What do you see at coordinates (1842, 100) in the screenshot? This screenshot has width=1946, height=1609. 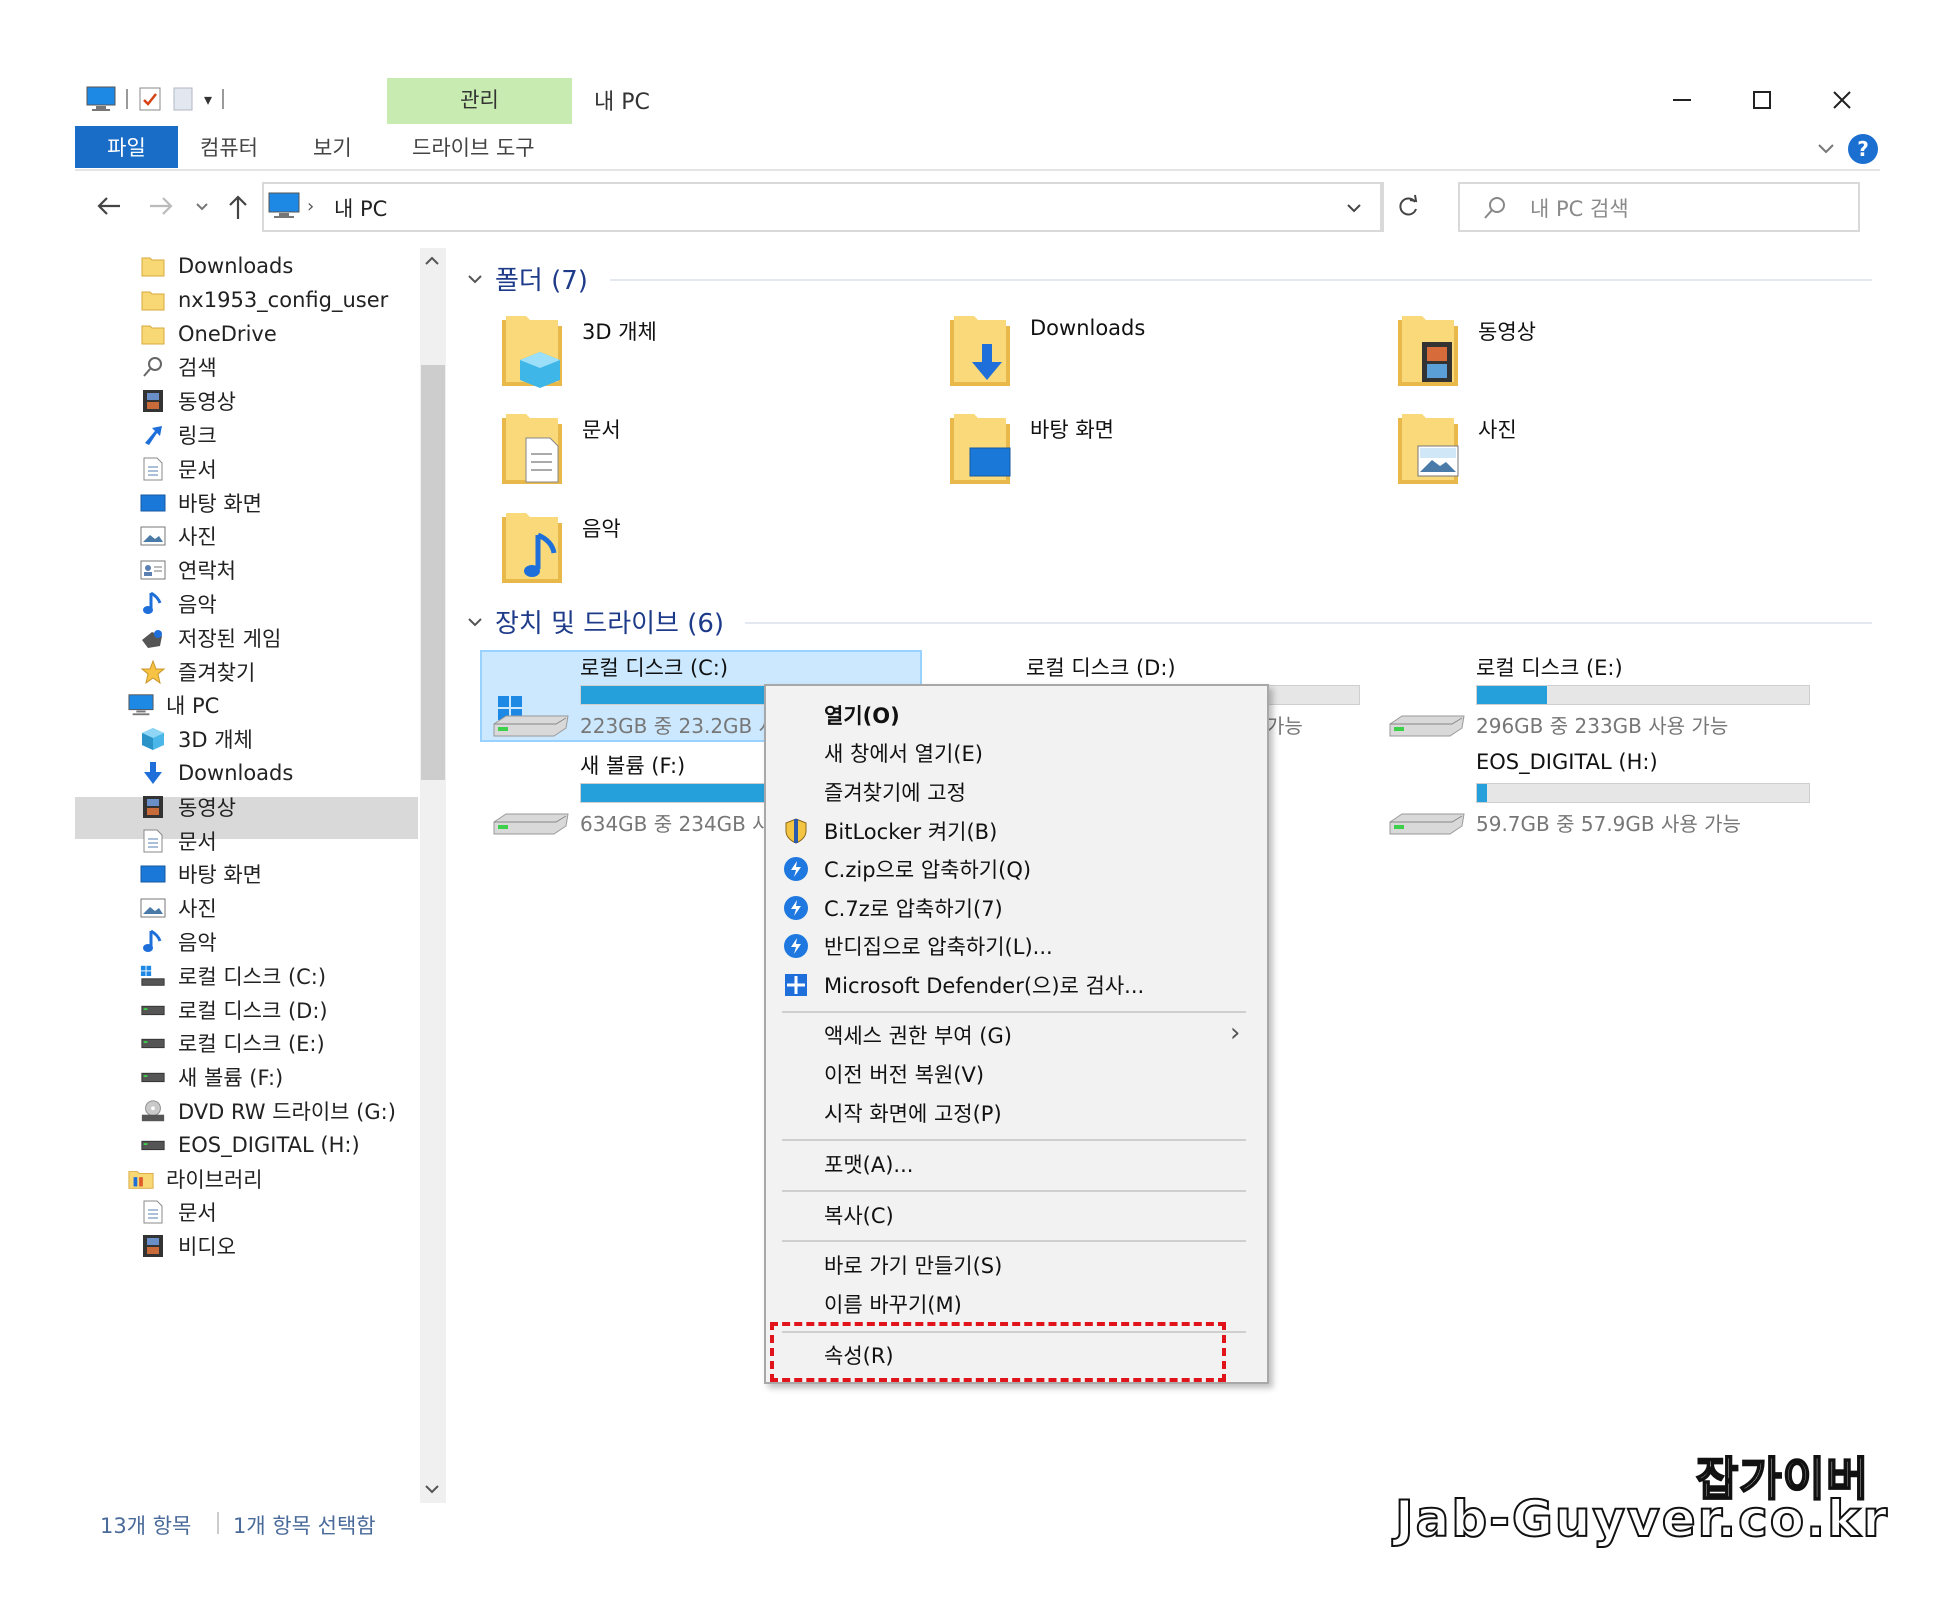 I see `close-button` at bounding box center [1842, 100].